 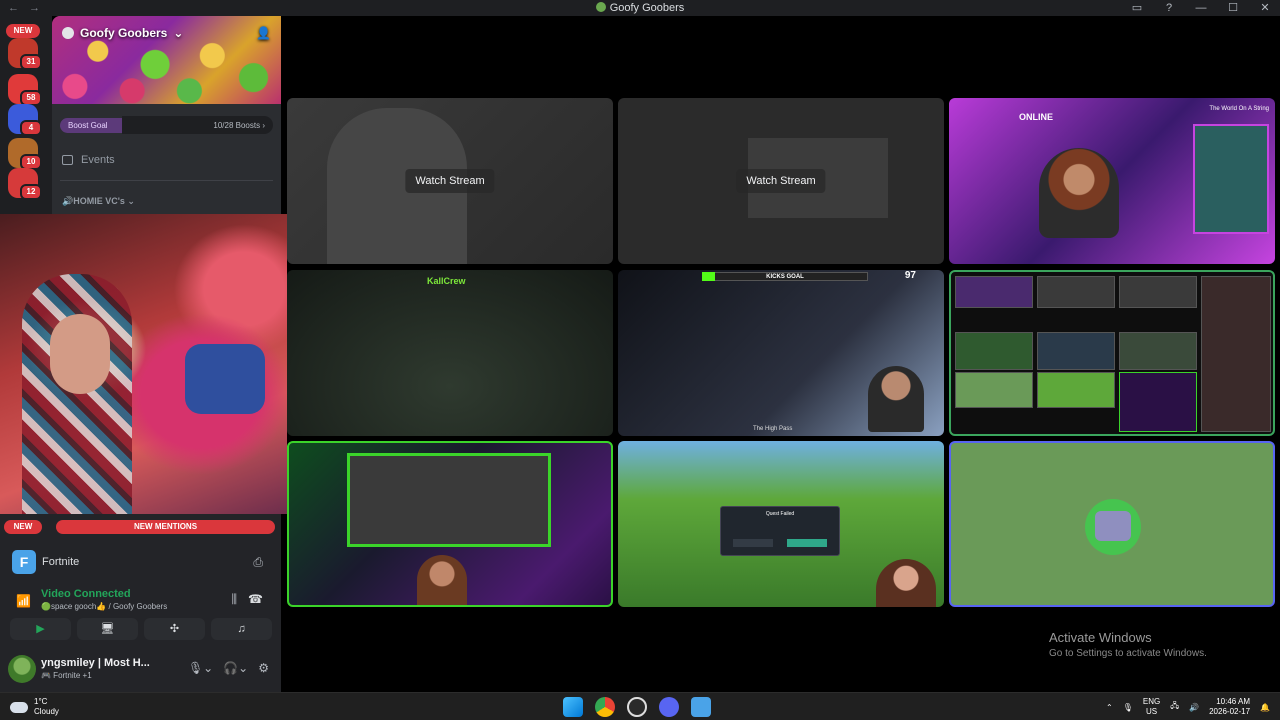 I want to click on watermark-subtitle: Go to Settings to activate Windows., so click(x=1128, y=653).